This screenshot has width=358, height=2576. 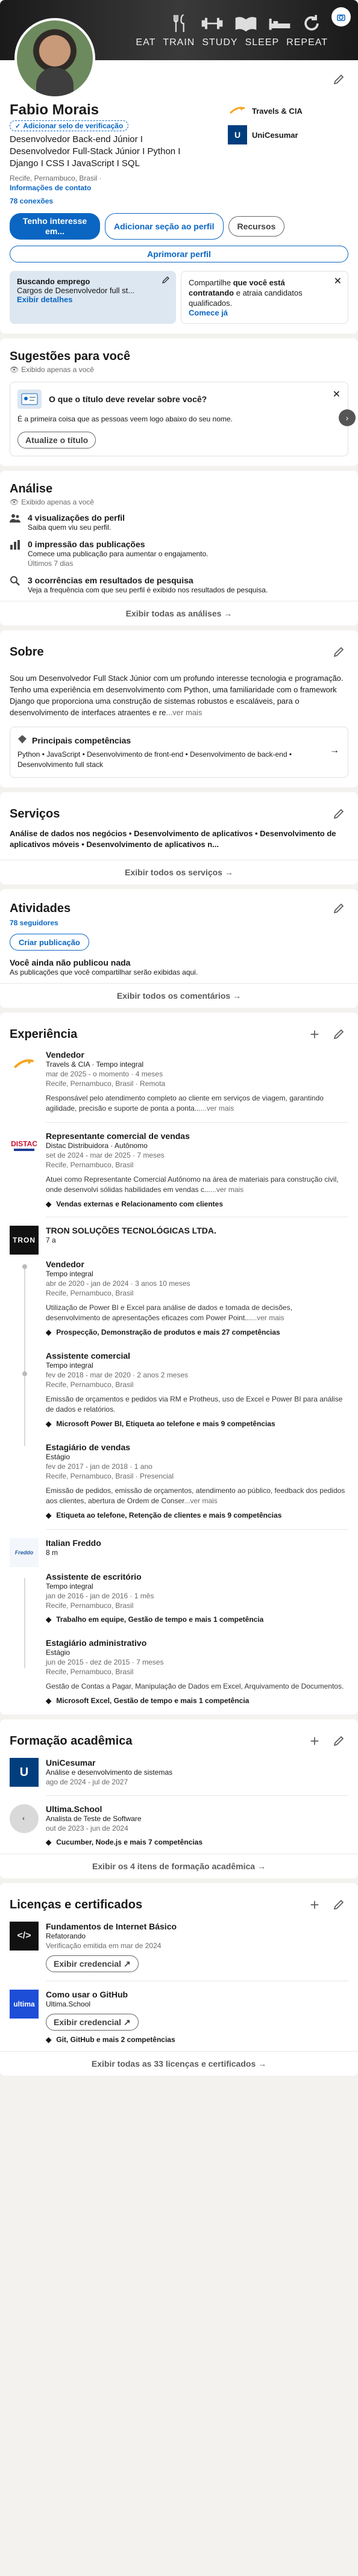 What do you see at coordinates (71, 1763) in the screenshot?
I see `education-school: UniCesumar` at bounding box center [71, 1763].